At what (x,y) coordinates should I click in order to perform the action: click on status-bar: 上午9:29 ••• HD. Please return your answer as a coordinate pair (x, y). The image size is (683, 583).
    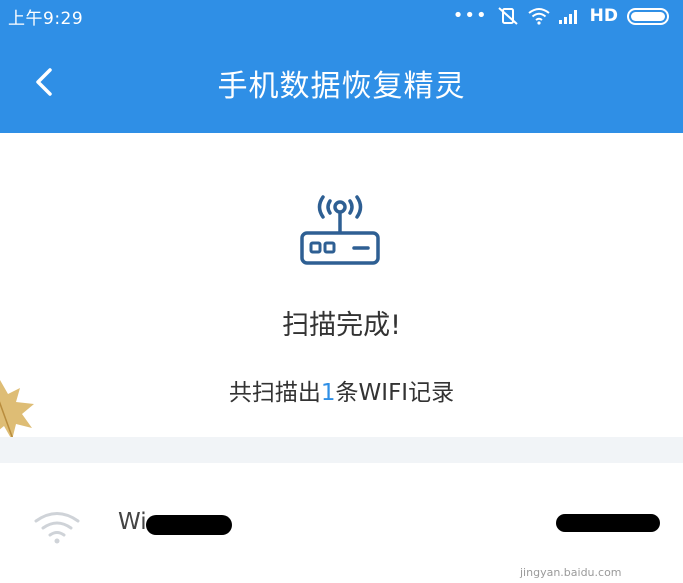
    Looking at the image, I should click on (341, 16).